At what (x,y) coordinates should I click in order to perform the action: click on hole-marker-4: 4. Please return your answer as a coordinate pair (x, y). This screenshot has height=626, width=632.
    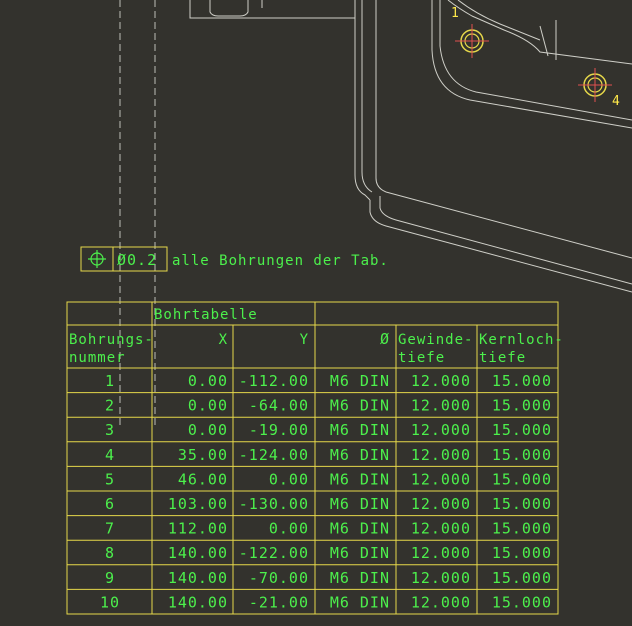
    Looking at the image, I should click on (599, 88).